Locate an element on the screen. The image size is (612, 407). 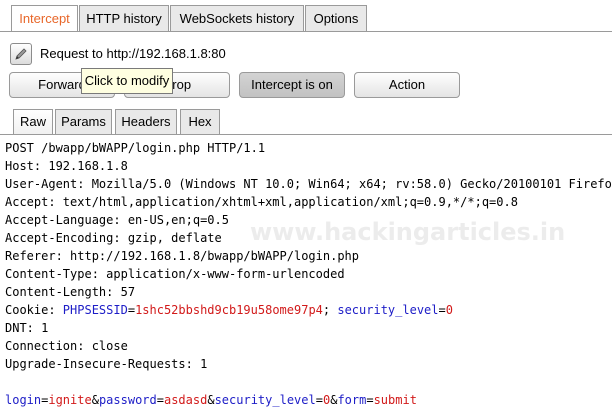
action-button: Action is located at coordinates (407, 85).